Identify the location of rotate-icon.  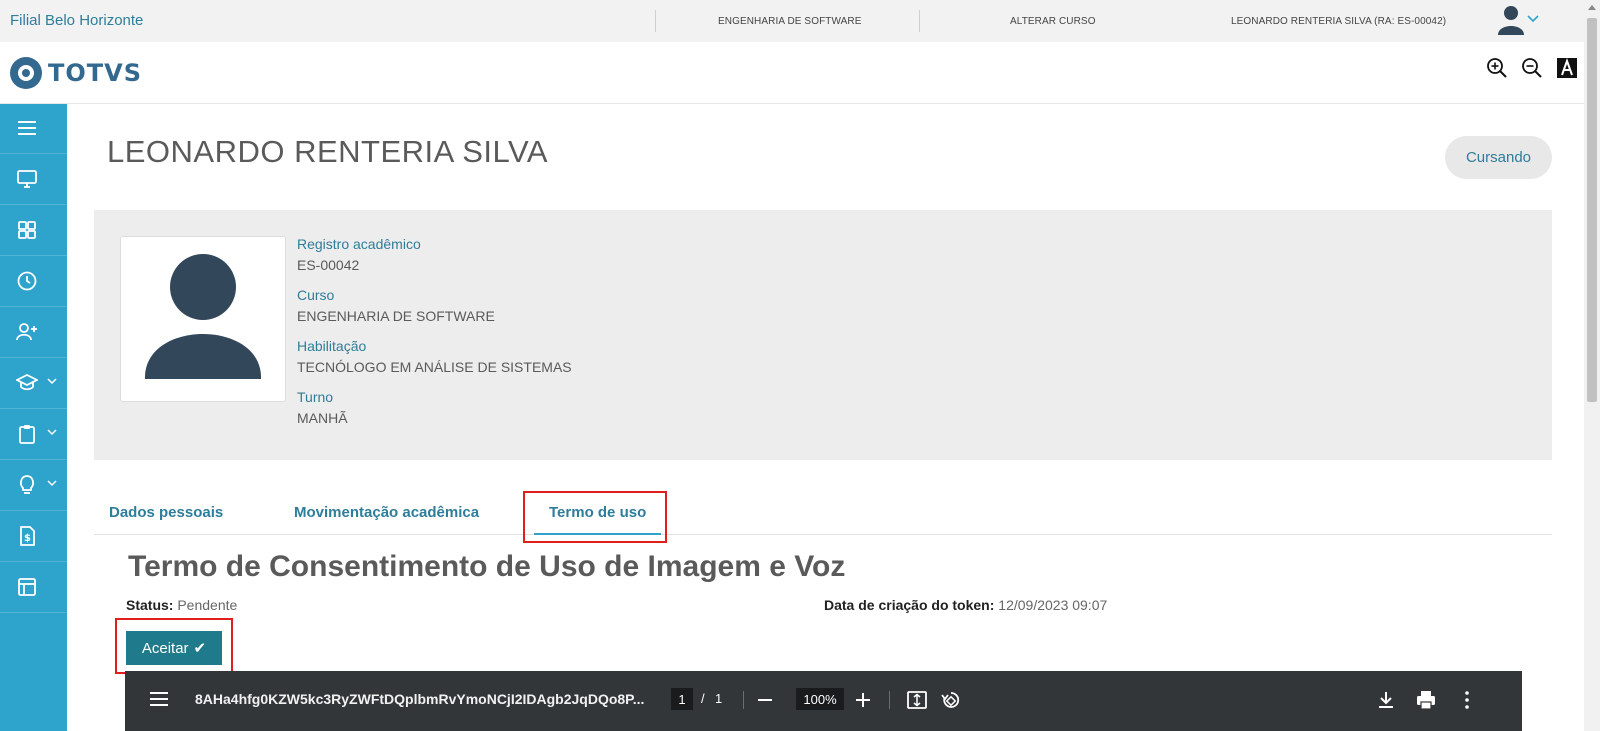
(951, 700).